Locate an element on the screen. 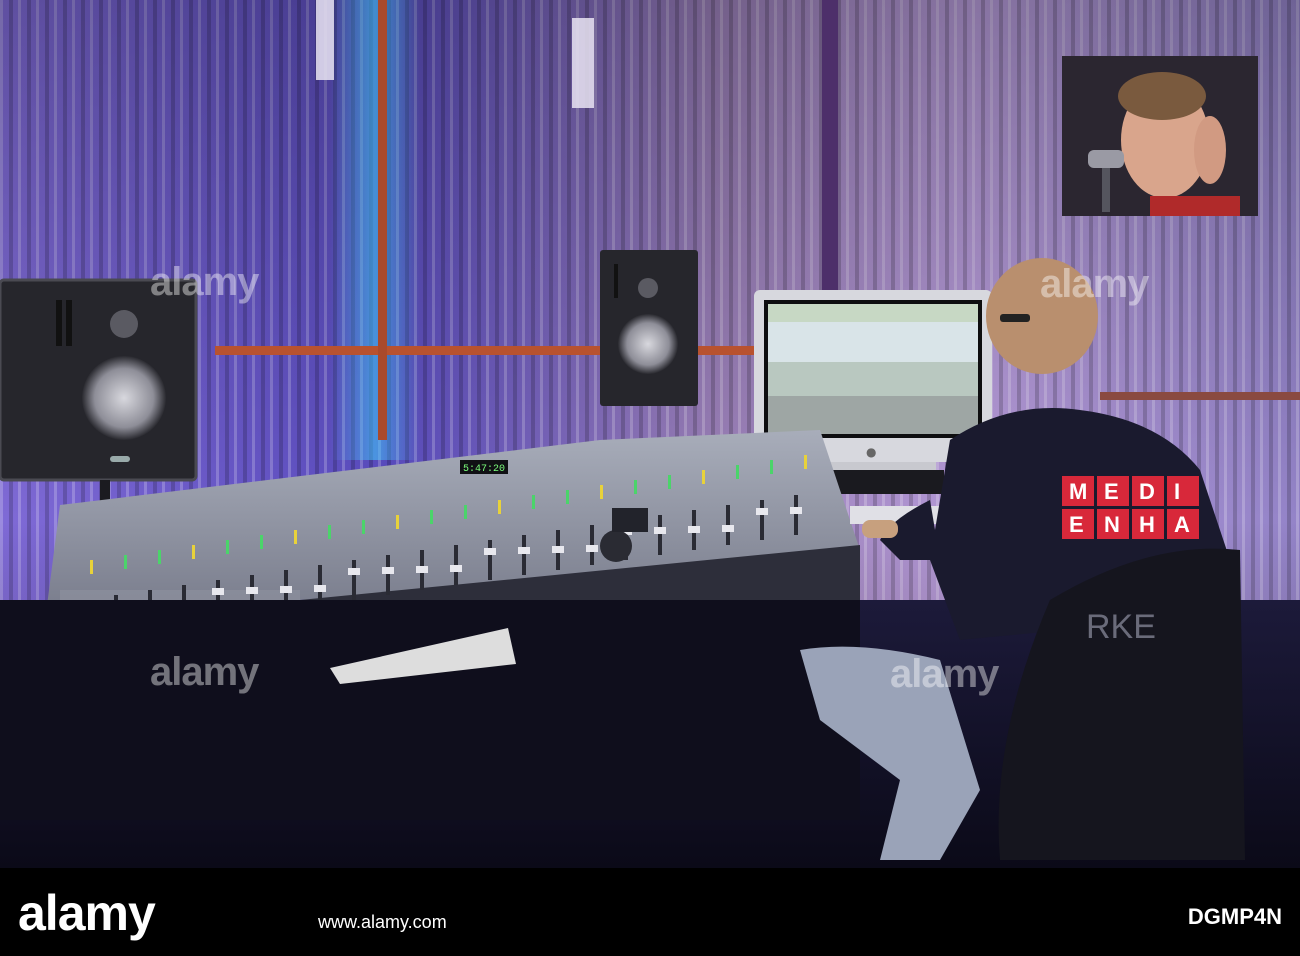 The height and width of the screenshot is (956, 1300). shirt-logo-letter: N is located at coordinates (1112, 524).